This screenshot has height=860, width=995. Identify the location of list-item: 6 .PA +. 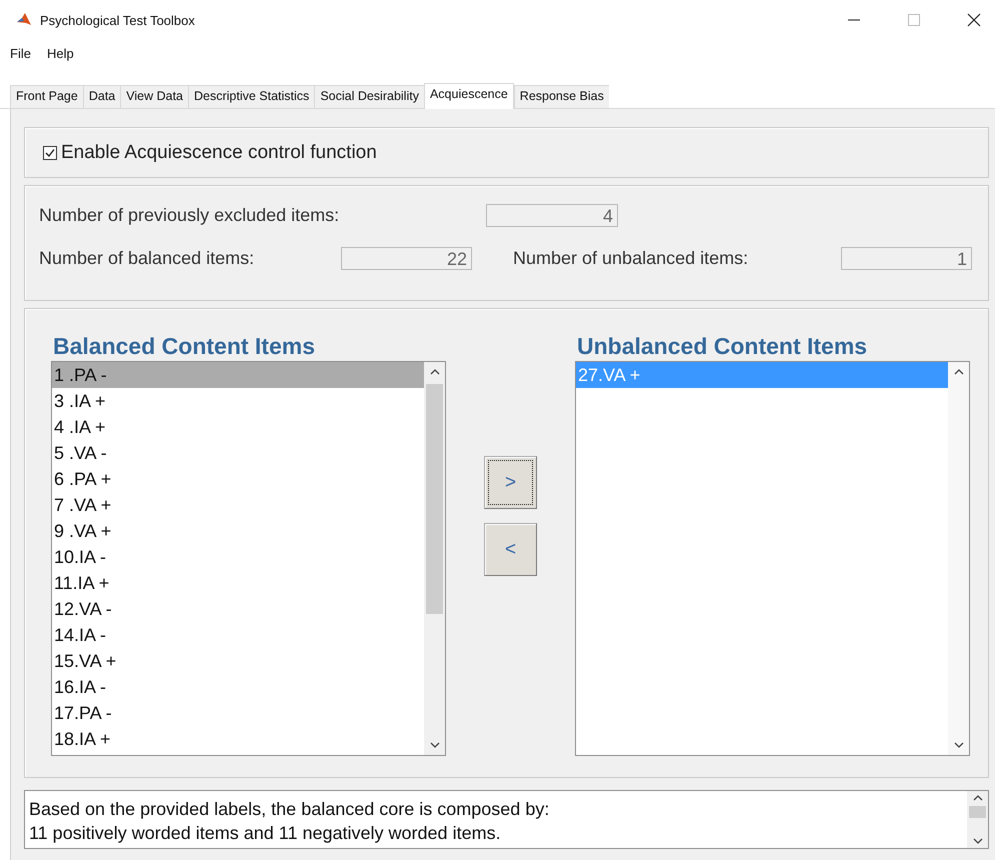
(238, 479).